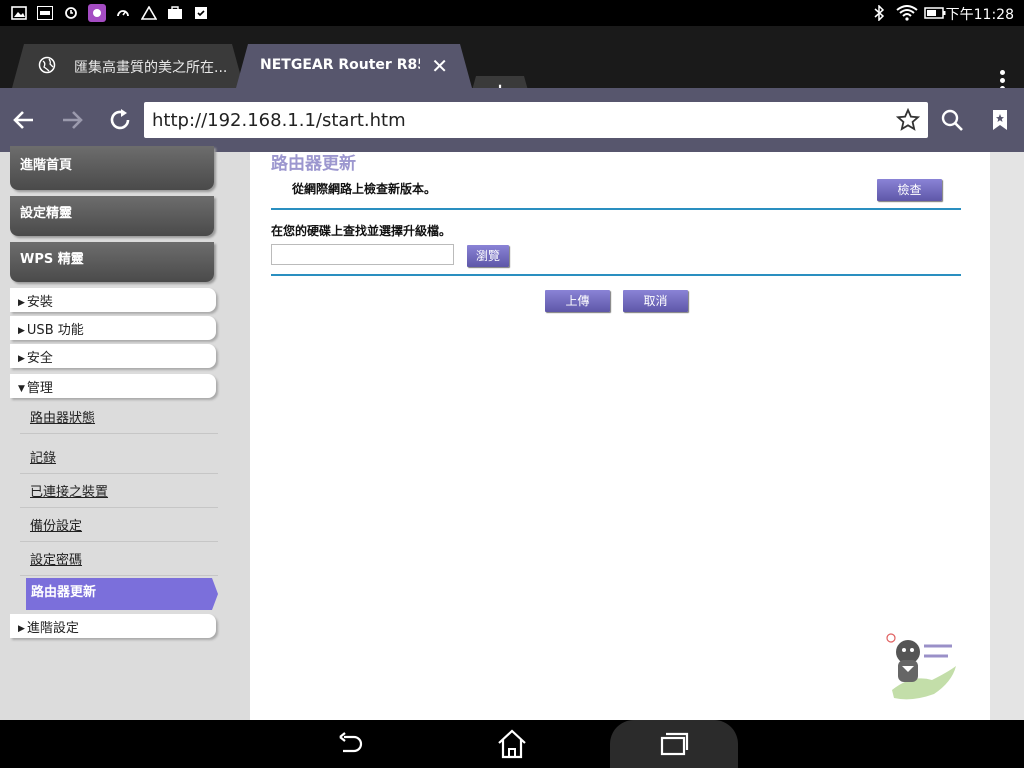 The height and width of the screenshot is (768, 1024). What do you see at coordinates (113, 626) in the screenshot?
I see `sidebar-item-advanced-setup: ▶ 進階設定` at bounding box center [113, 626].